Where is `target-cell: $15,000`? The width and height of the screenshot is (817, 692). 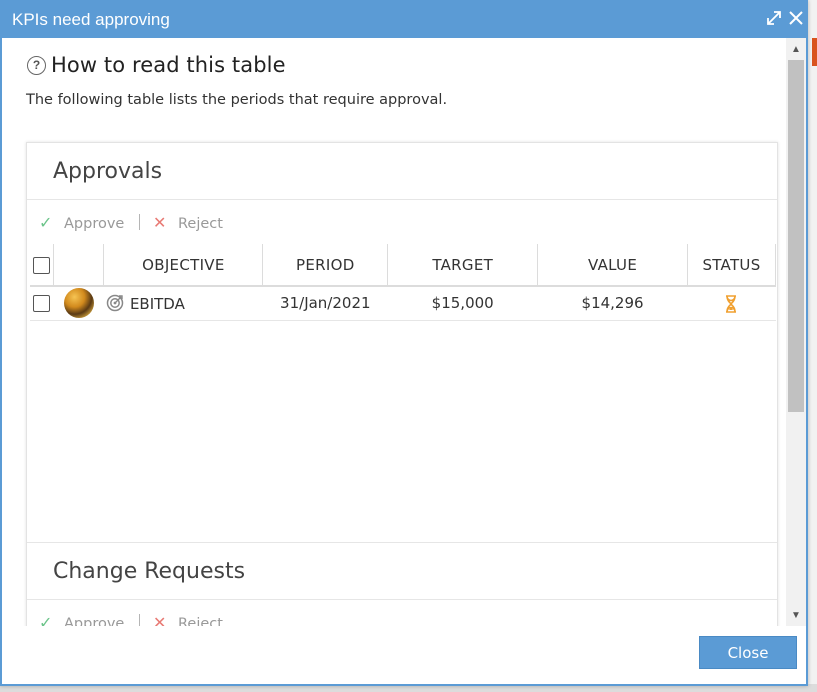
target-cell: $15,000 is located at coordinates (462, 303).